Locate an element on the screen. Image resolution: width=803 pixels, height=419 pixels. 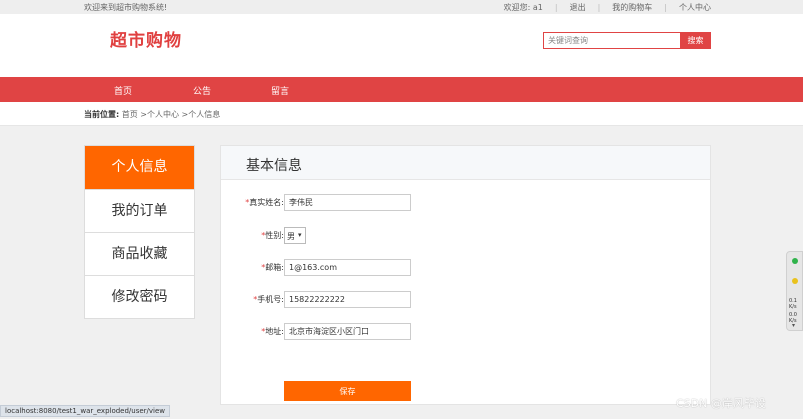
cart-link: 我的购物车 is located at coordinates (632, 7).